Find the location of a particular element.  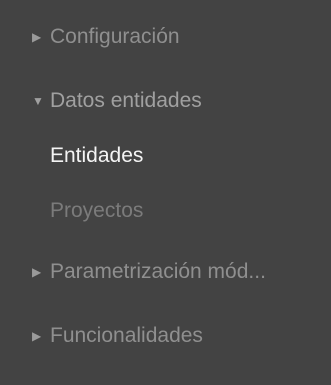

sidebar-item-datos-entidades: ▼ Datos entidades is located at coordinates (177, 101).